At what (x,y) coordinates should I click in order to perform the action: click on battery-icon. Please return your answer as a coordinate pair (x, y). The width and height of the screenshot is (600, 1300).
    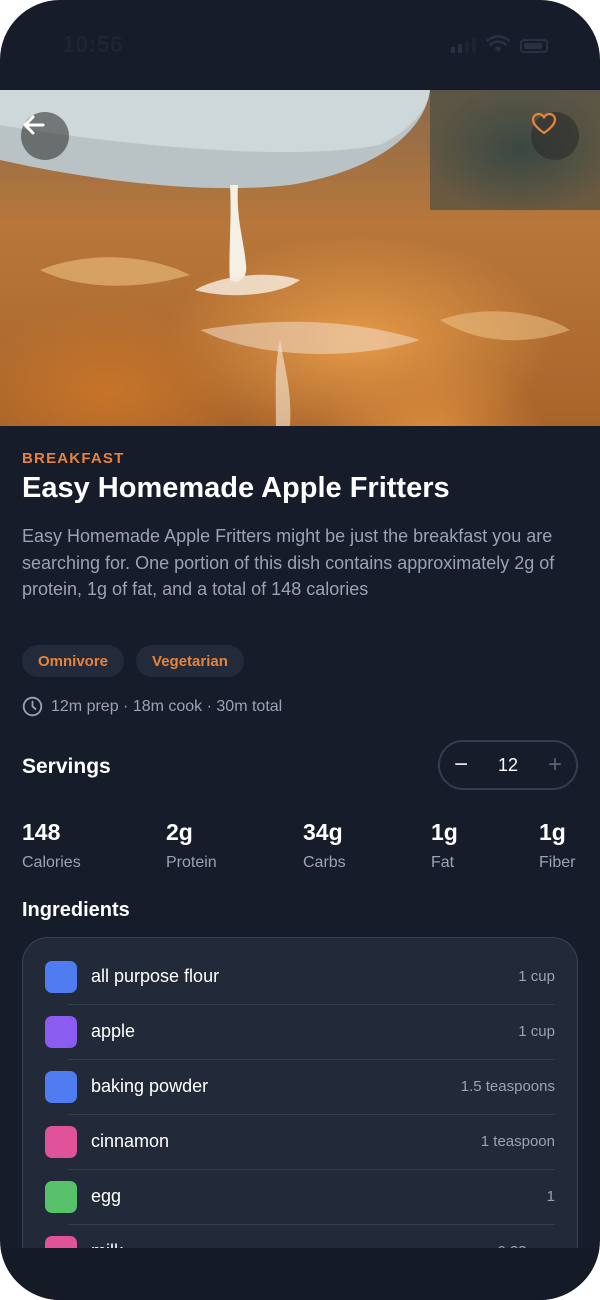
    Looking at the image, I should click on (534, 46).